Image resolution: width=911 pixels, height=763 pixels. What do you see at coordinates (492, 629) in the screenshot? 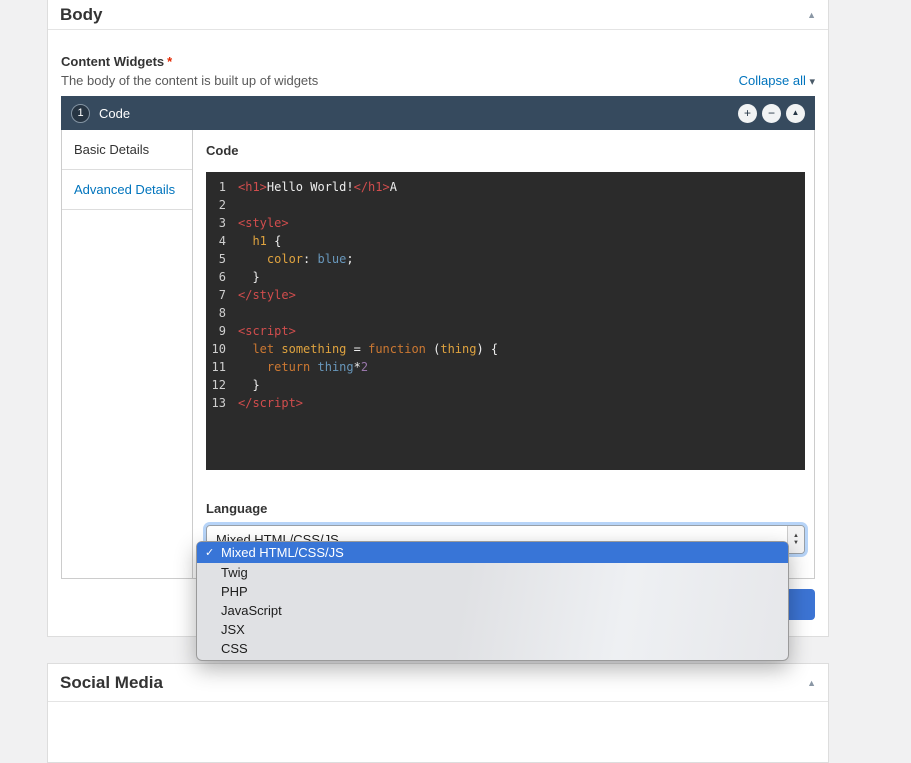
I see `language-option-jsx: JSX` at bounding box center [492, 629].